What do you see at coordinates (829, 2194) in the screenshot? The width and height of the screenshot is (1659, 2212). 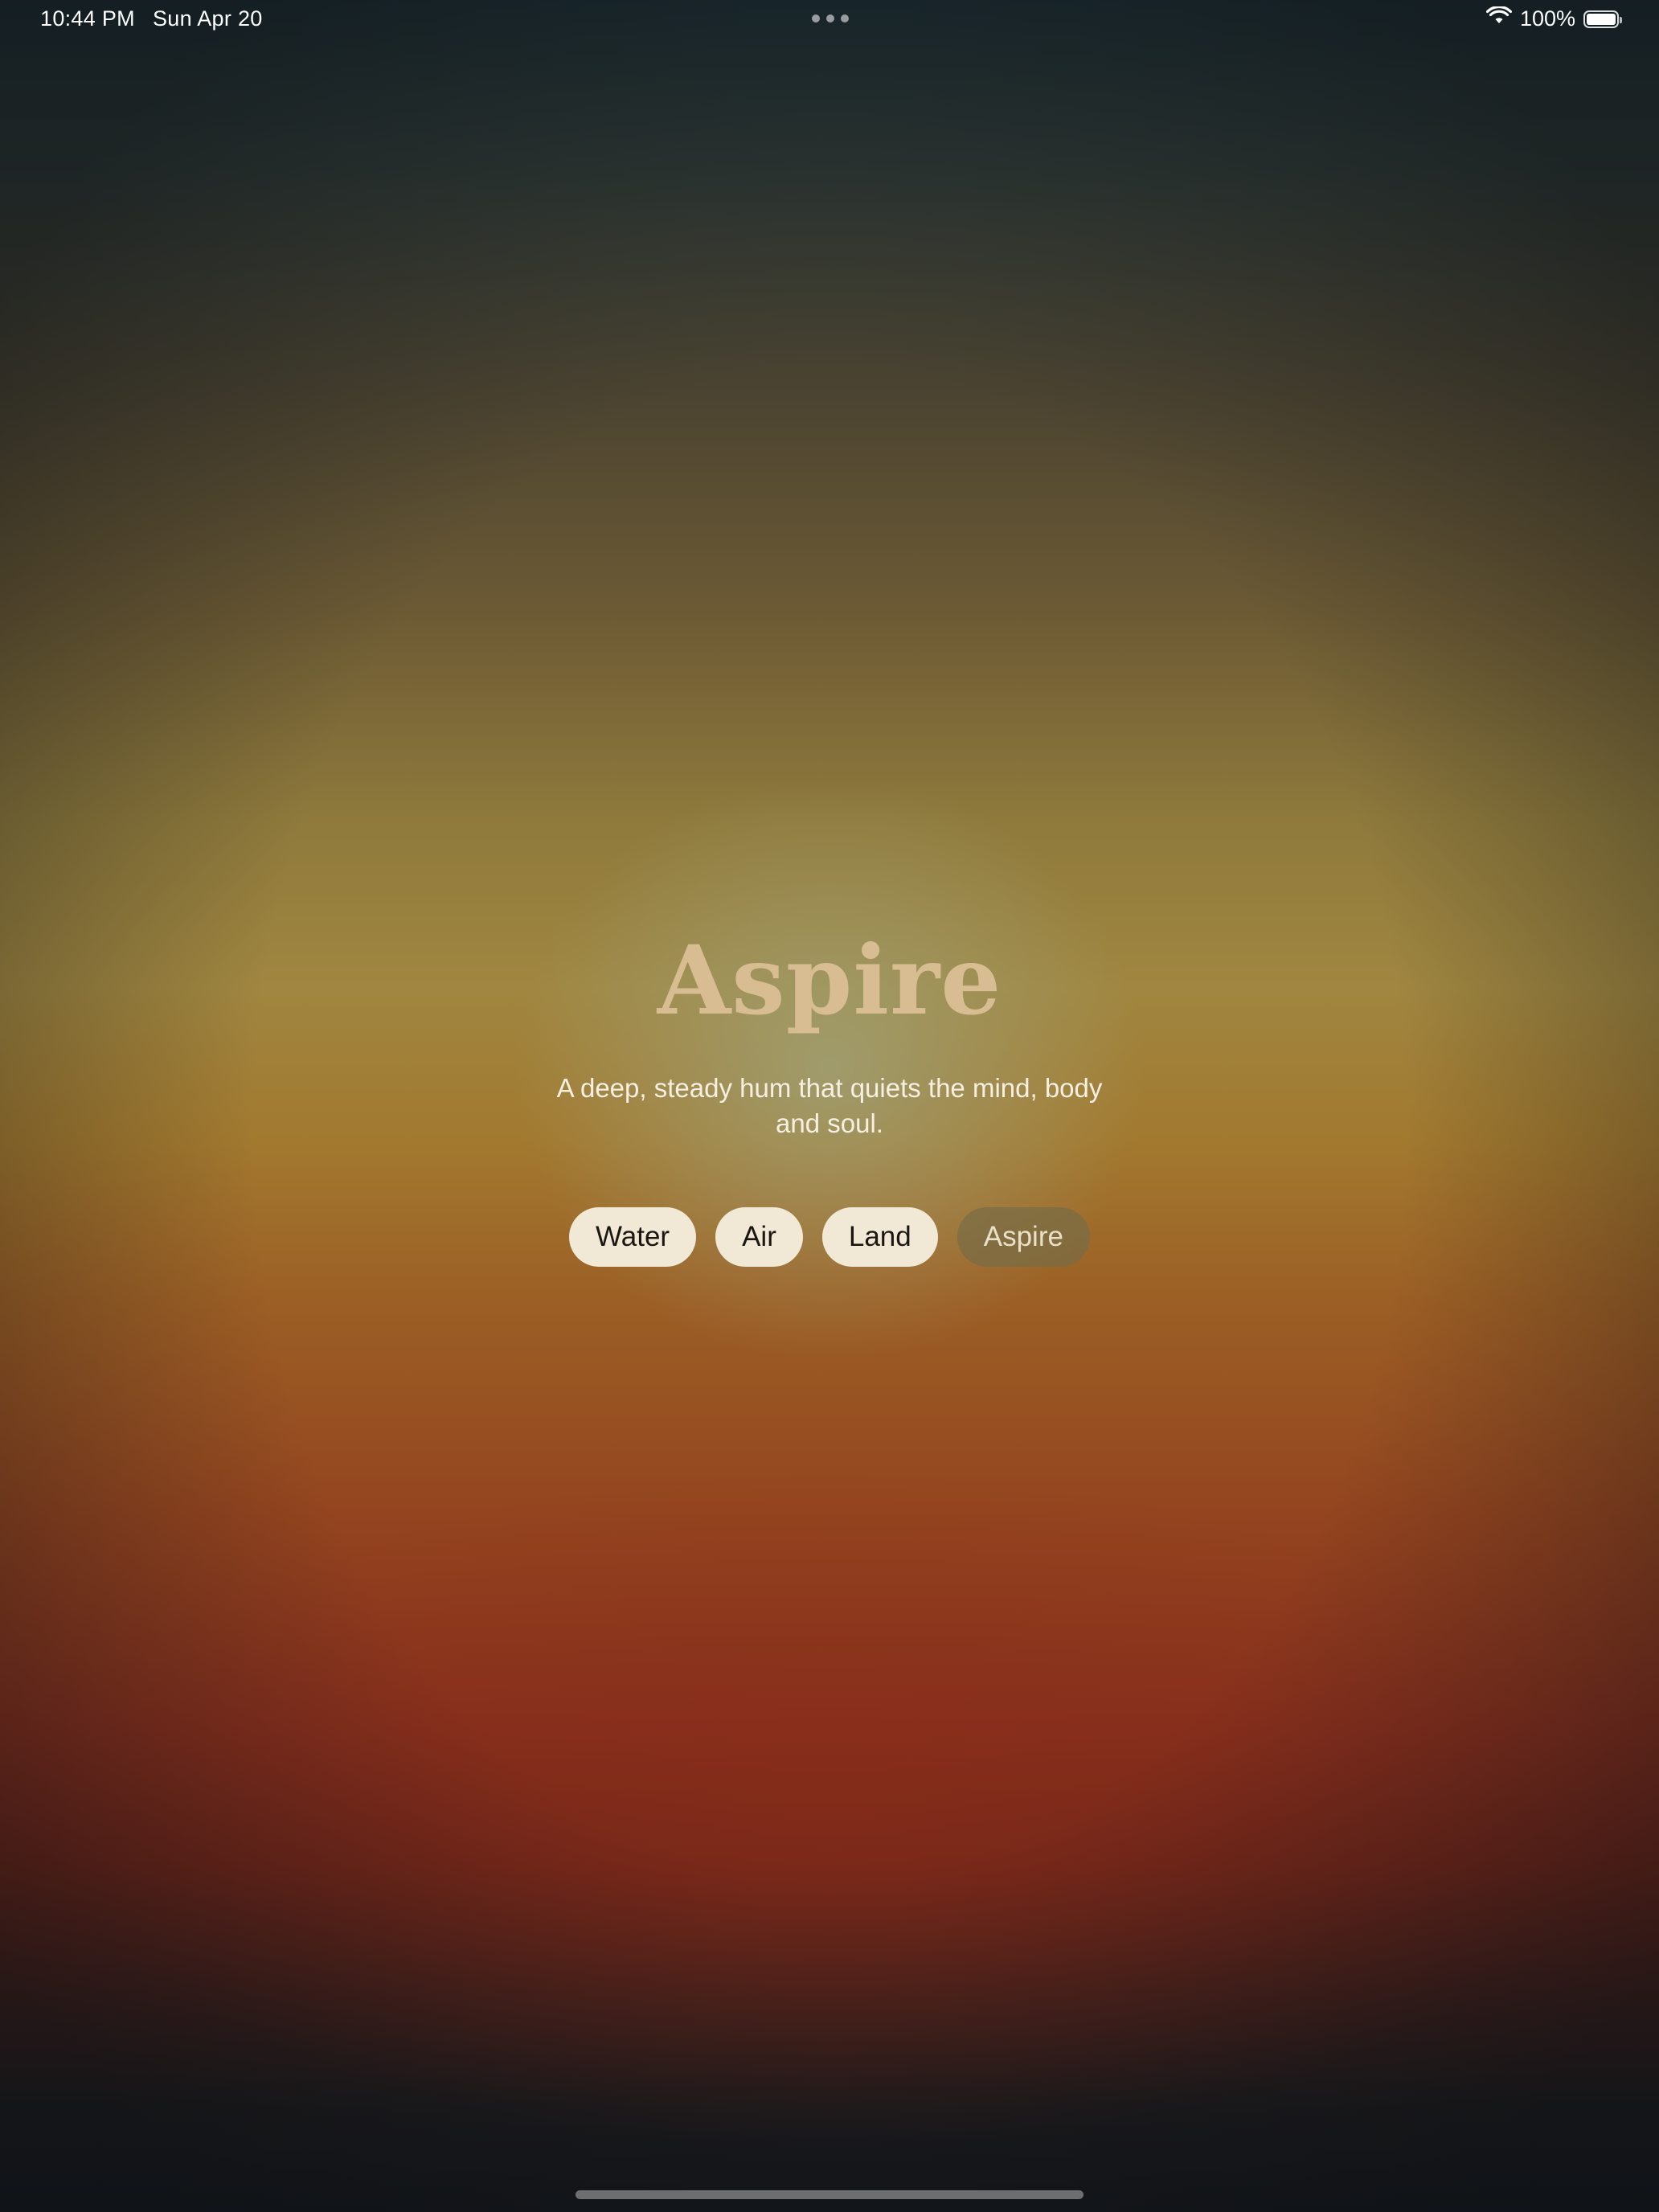 I see `home-indicator` at bounding box center [829, 2194].